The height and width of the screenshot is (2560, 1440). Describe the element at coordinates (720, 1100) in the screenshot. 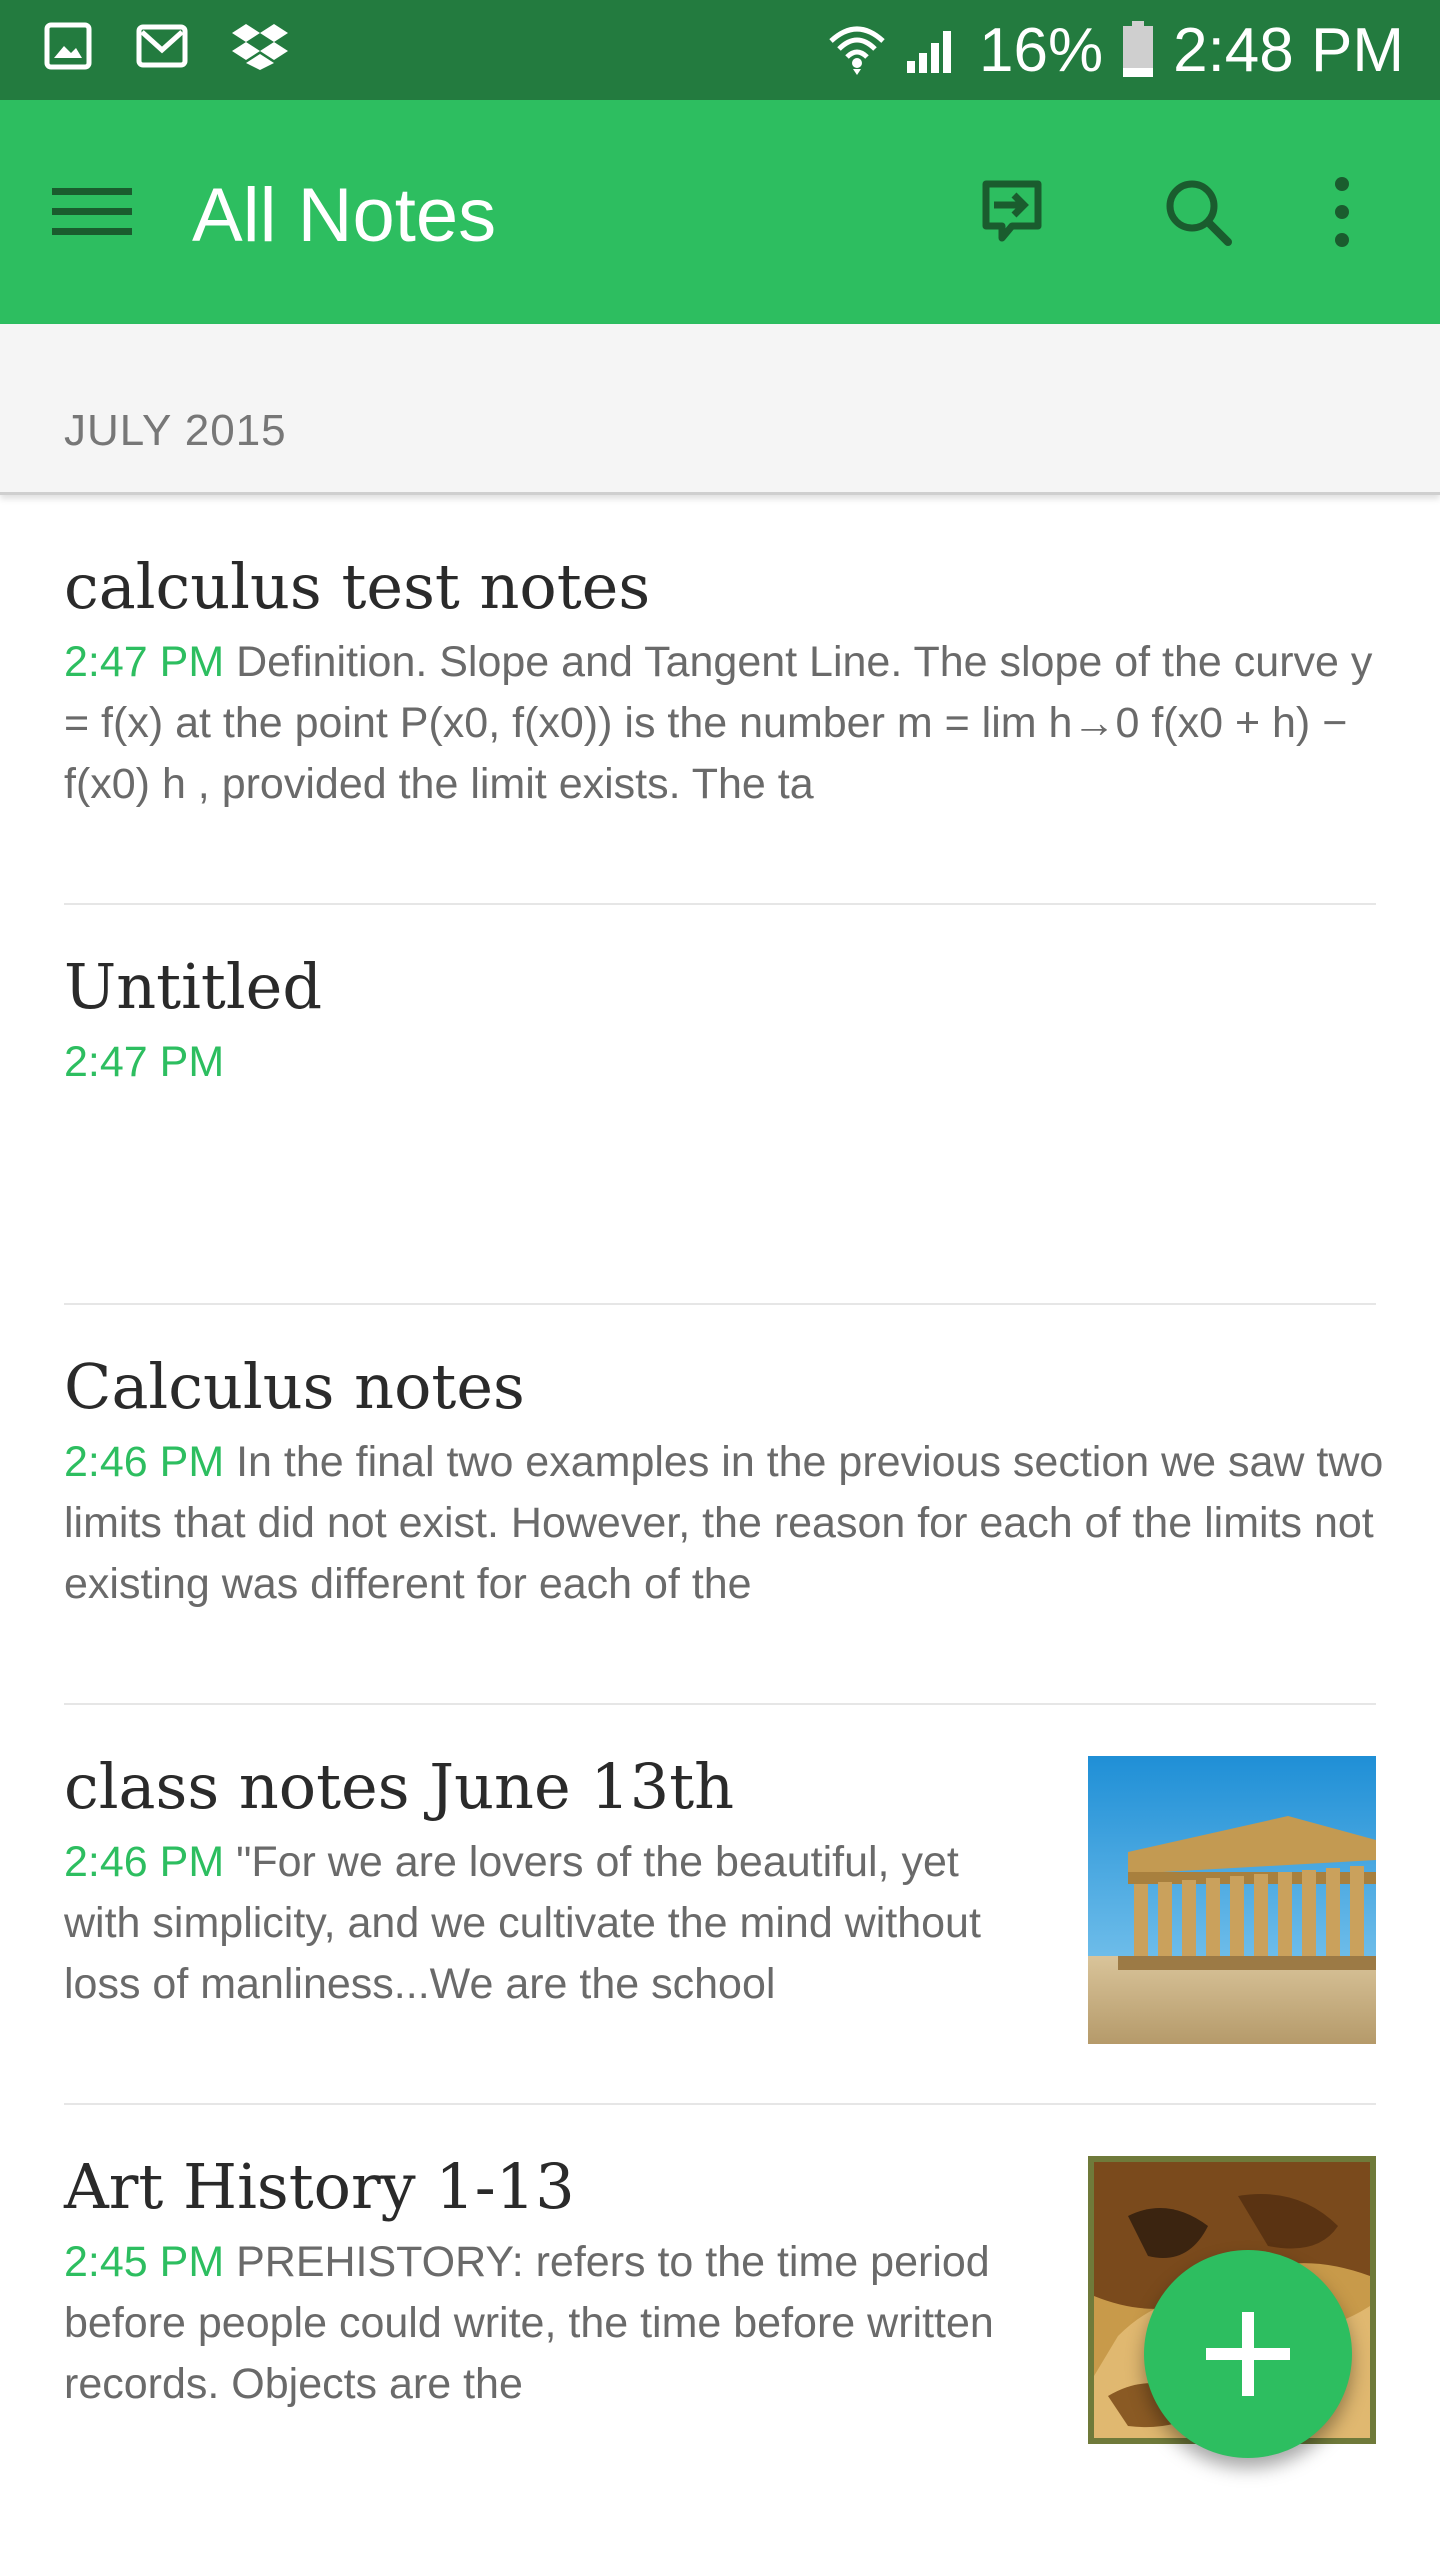

I see `note-item: Untitled 2:47 PM` at that location.